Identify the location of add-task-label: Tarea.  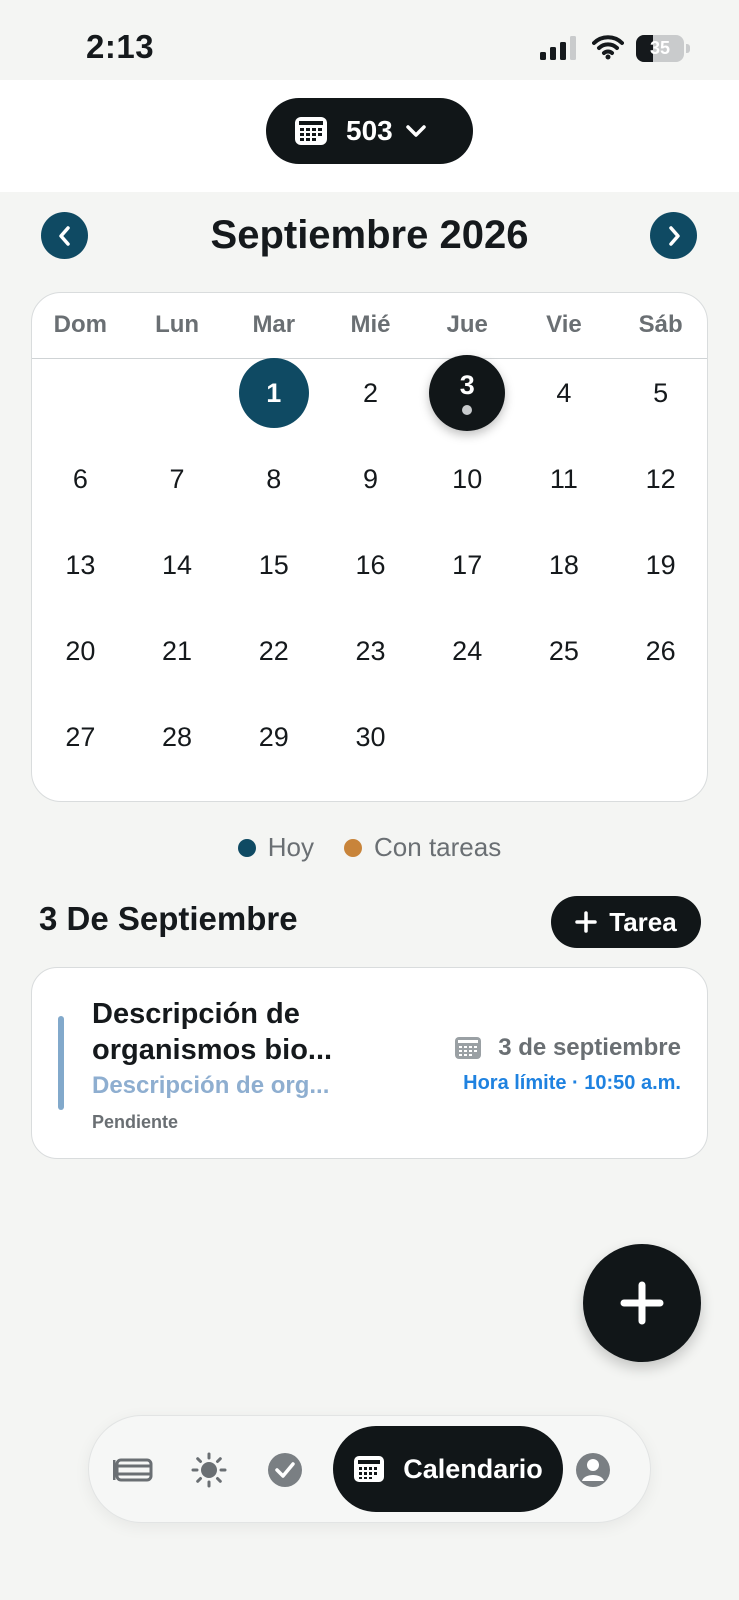
(643, 921).